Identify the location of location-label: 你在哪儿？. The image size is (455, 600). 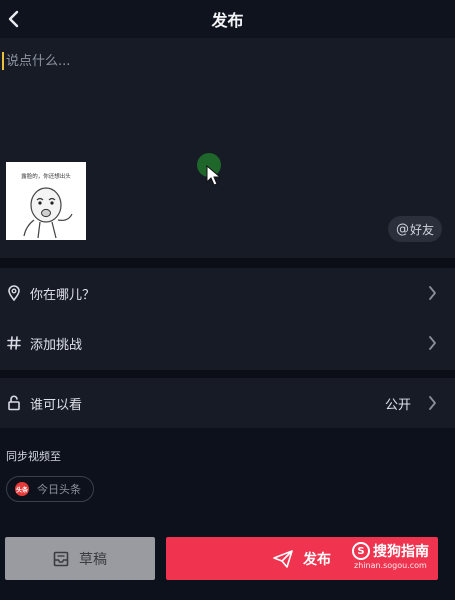
(63, 295).